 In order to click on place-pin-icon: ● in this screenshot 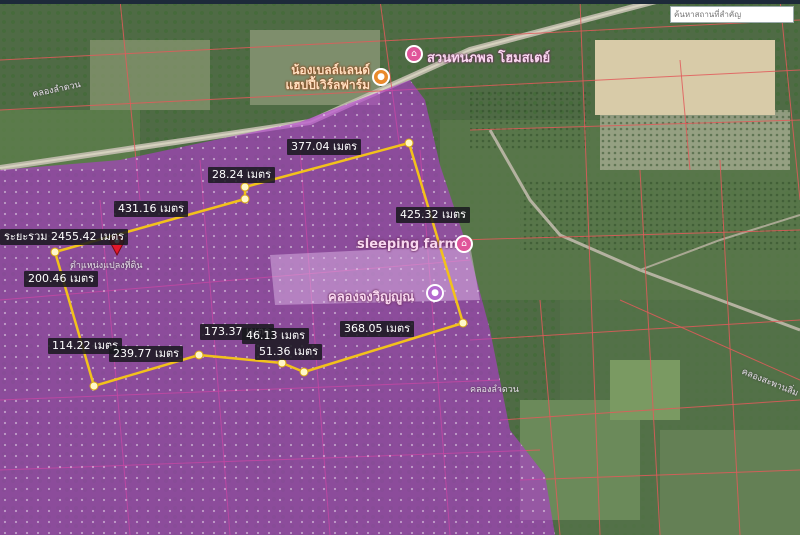, I will do `click(435, 293)`.